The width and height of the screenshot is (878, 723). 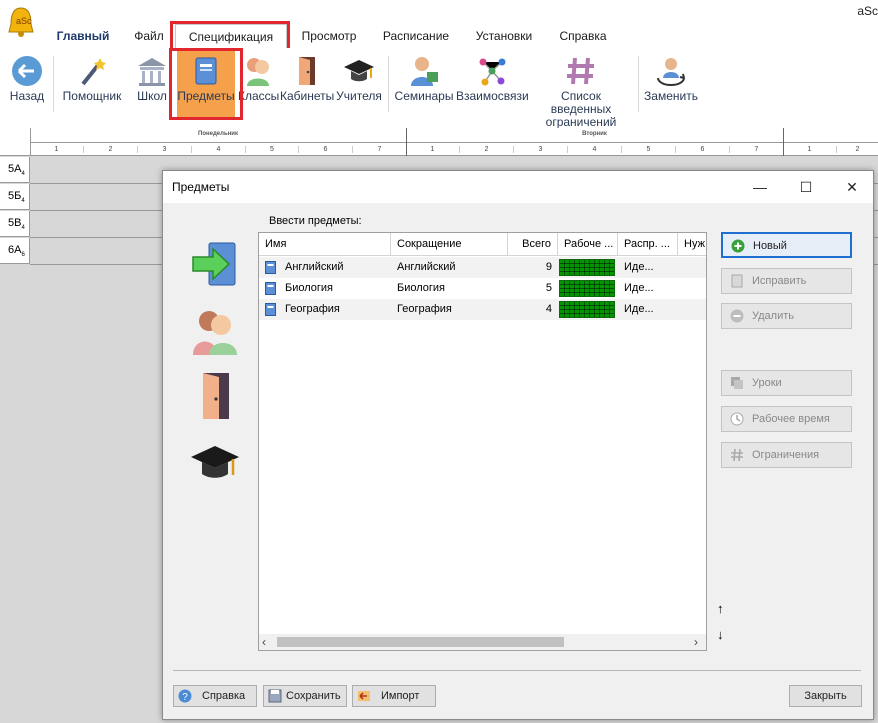 What do you see at coordinates (152, 72) in the screenshot?
I see `school-building-icon` at bounding box center [152, 72].